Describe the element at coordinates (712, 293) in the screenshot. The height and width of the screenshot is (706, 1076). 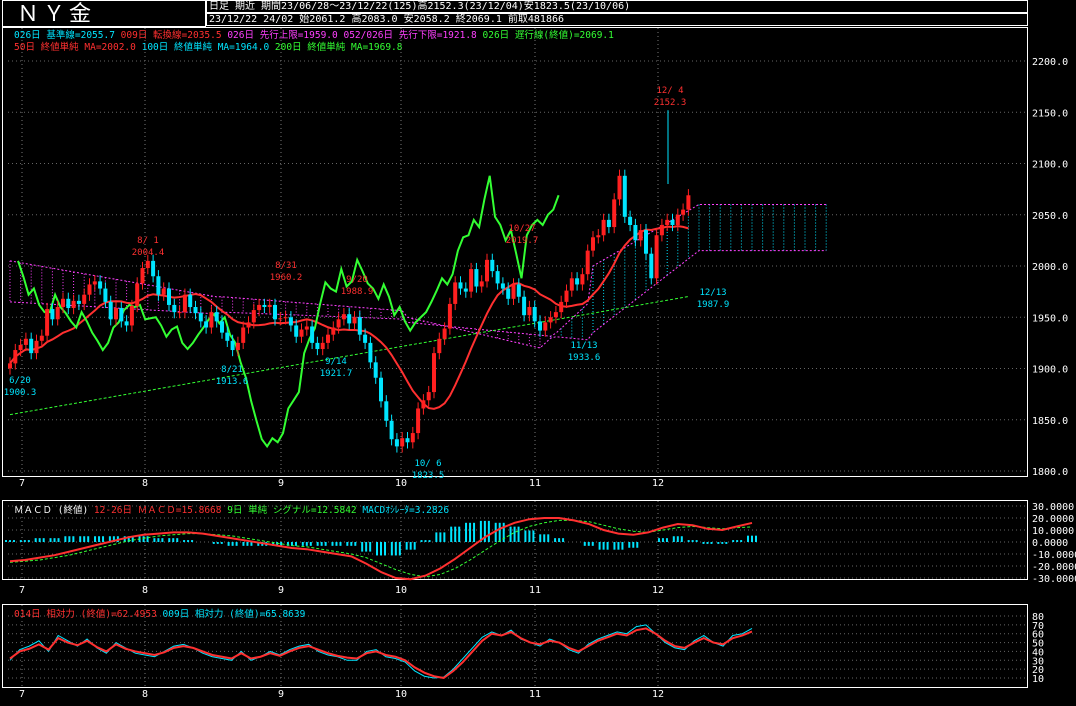
I see `annotation-date: 12/13` at that location.